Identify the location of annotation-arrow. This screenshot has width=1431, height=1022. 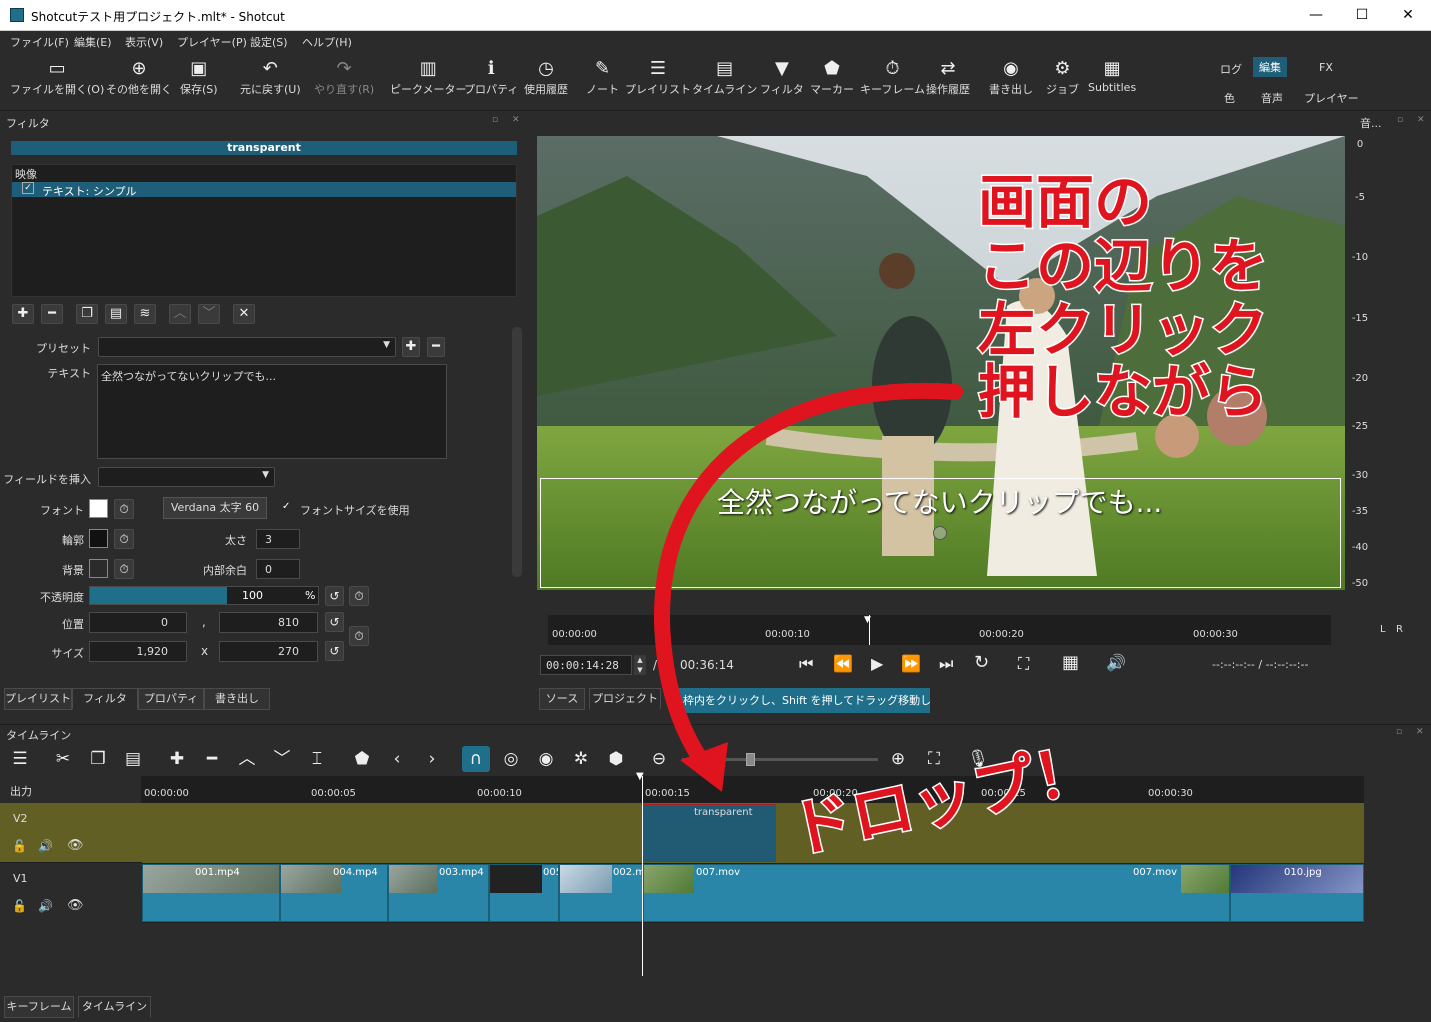
(808, 587).